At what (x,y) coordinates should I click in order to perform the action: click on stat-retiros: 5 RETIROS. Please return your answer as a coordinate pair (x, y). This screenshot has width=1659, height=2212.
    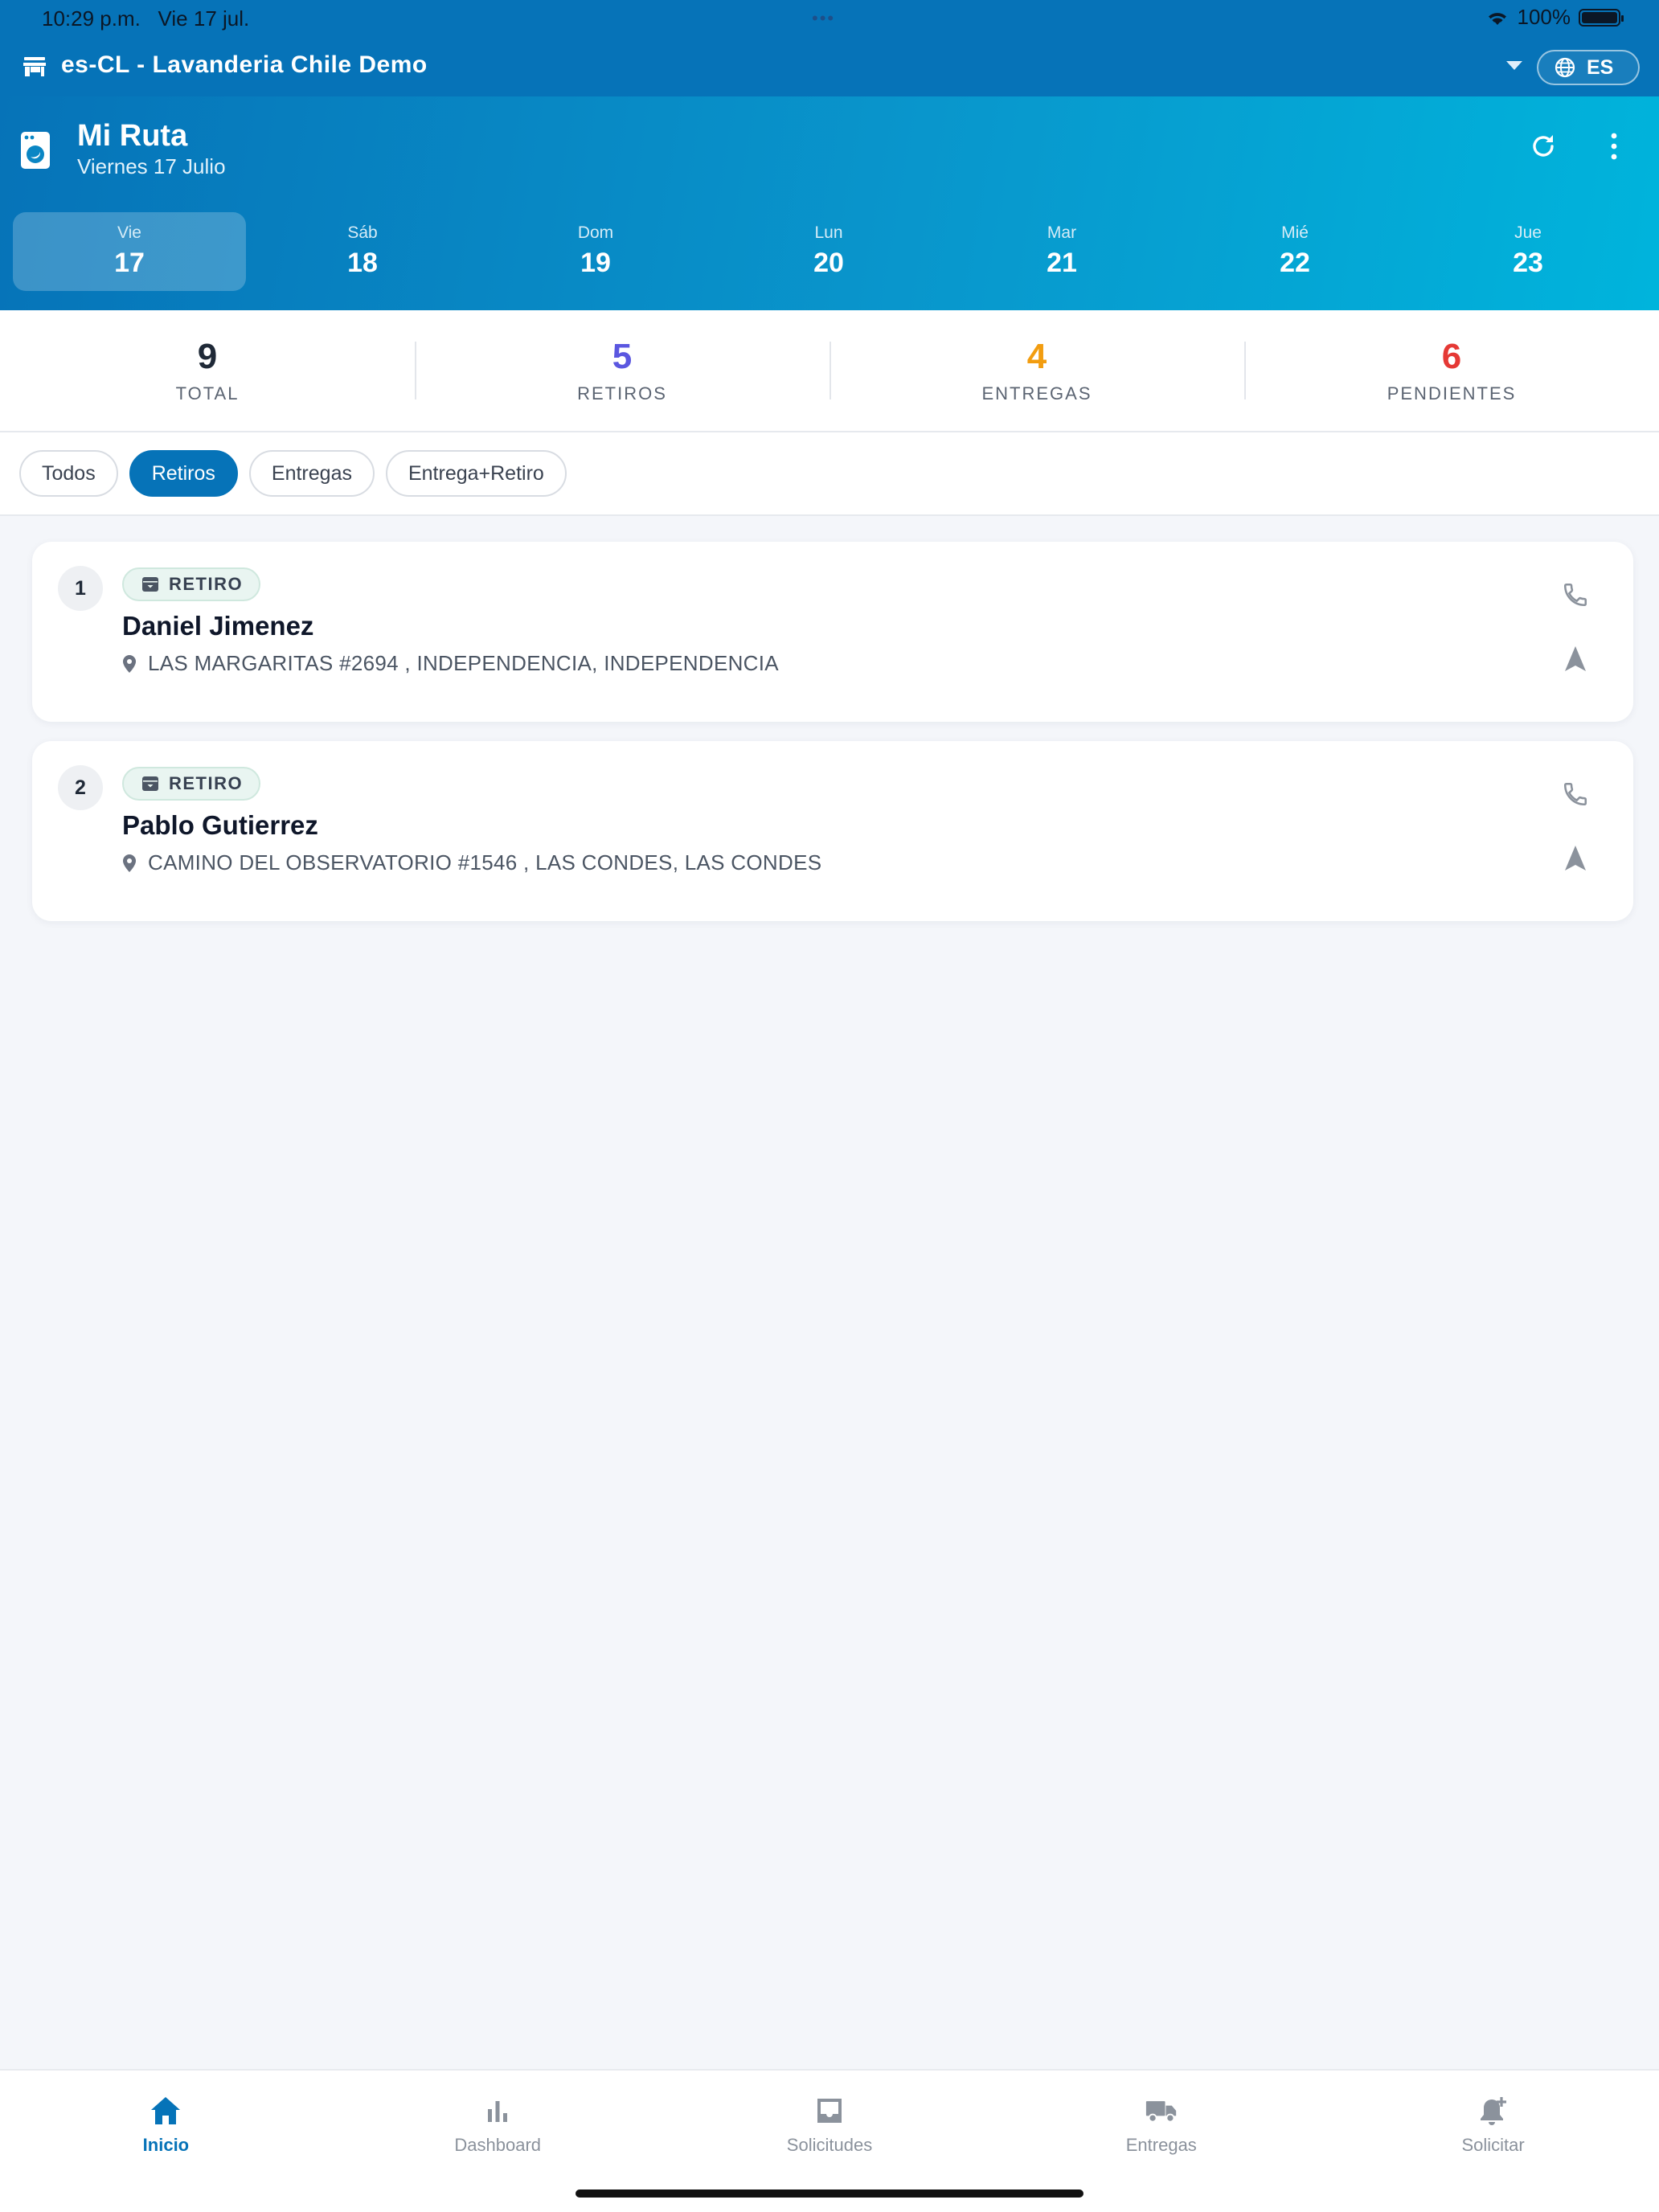
    Looking at the image, I should click on (622, 370).